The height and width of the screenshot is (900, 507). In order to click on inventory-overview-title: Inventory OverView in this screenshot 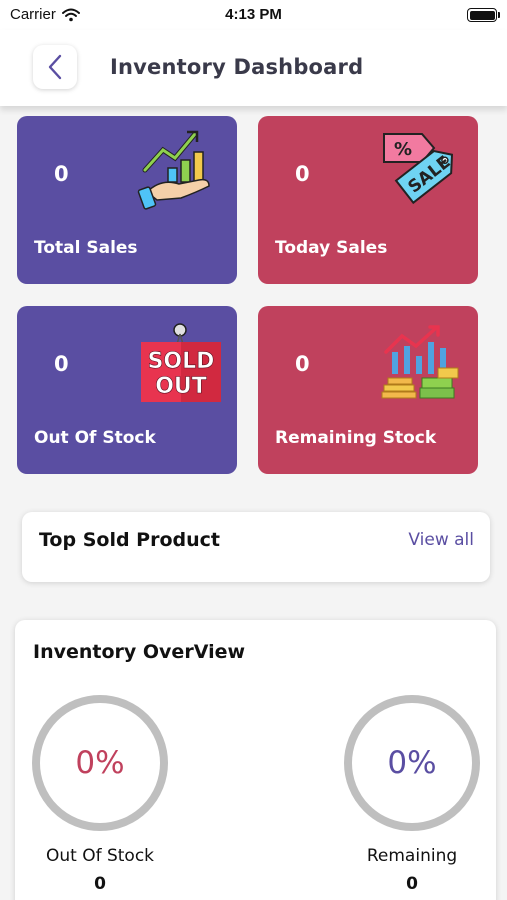, I will do `click(139, 652)`.